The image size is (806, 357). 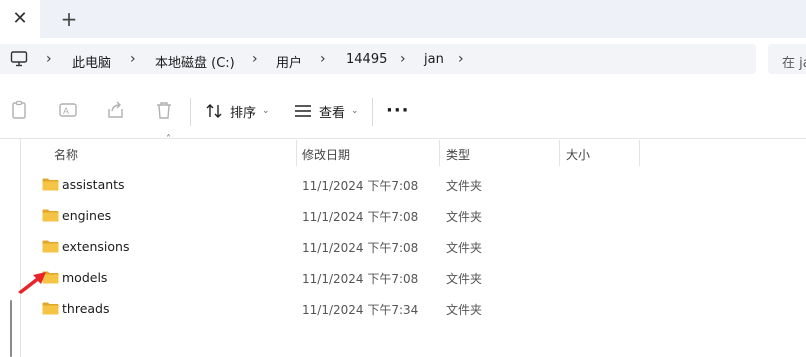 I want to click on file-name: assistants, so click(x=93, y=184).